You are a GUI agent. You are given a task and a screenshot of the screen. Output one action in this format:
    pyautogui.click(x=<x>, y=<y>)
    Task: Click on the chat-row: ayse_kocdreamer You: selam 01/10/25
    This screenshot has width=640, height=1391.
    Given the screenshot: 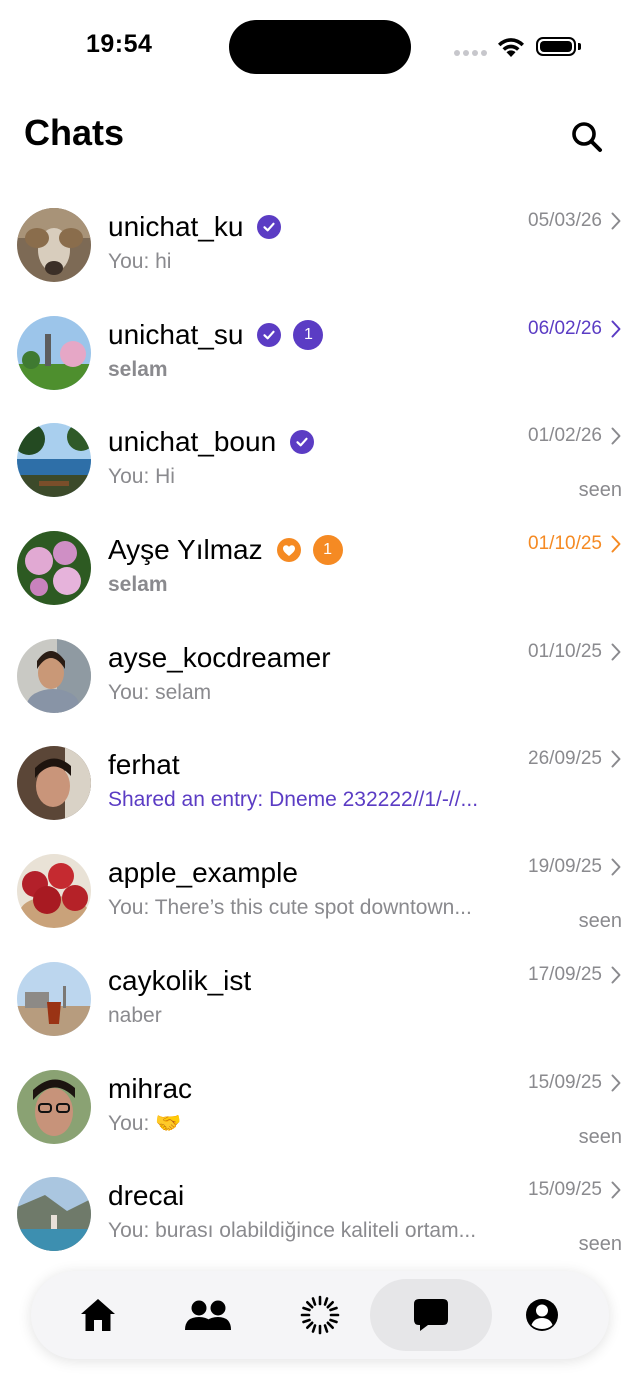 What is the action you would take?
    pyautogui.click(x=320, y=675)
    